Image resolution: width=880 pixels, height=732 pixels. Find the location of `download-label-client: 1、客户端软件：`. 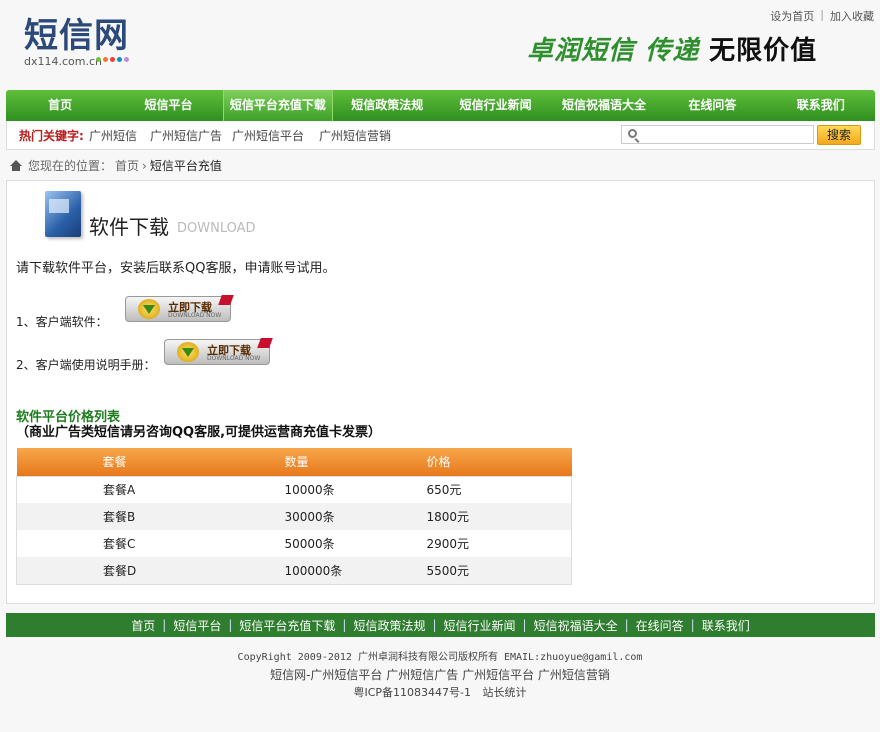

download-label-client: 1、客户端软件： is located at coordinates (62, 322).